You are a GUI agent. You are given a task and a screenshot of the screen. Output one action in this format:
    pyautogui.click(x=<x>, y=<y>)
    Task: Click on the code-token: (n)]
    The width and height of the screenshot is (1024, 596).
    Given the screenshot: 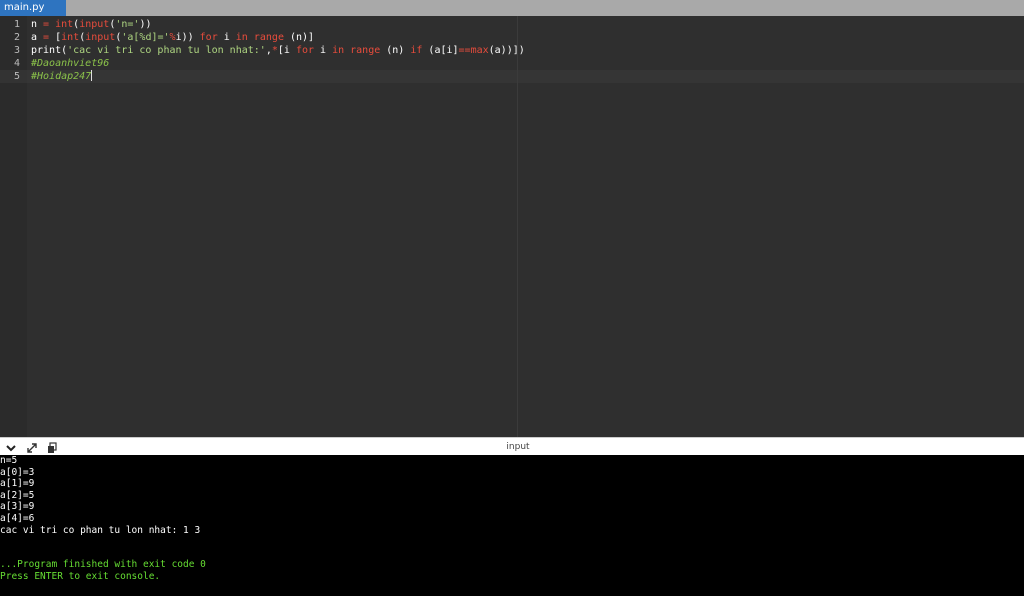 What is the action you would take?
    pyautogui.click(x=299, y=37)
    